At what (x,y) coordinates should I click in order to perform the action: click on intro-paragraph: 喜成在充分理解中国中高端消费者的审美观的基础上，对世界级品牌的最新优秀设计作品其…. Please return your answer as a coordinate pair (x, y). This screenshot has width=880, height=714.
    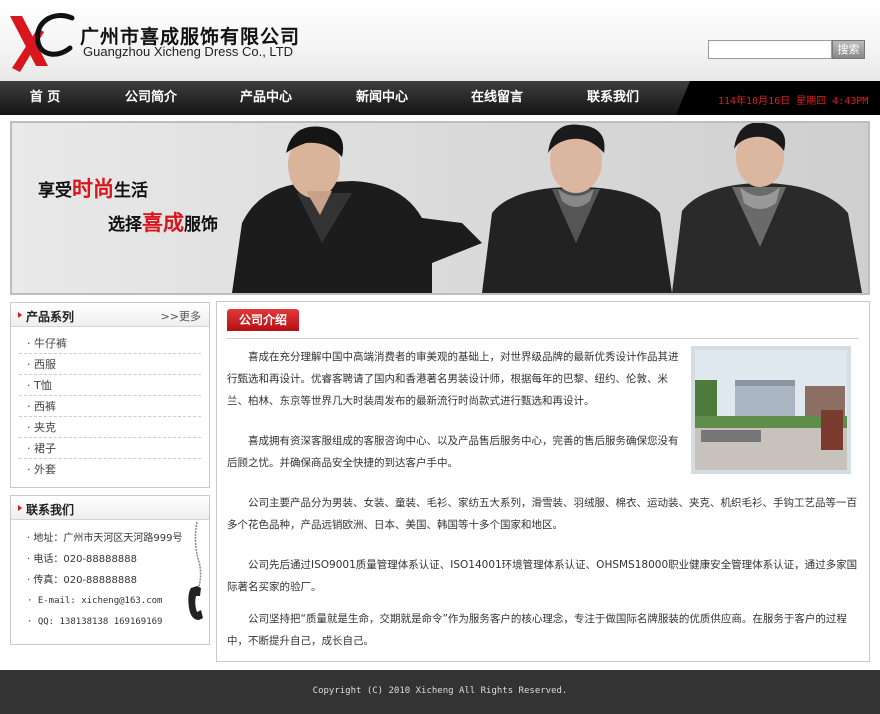
    Looking at the image, I should click on (453, 379).